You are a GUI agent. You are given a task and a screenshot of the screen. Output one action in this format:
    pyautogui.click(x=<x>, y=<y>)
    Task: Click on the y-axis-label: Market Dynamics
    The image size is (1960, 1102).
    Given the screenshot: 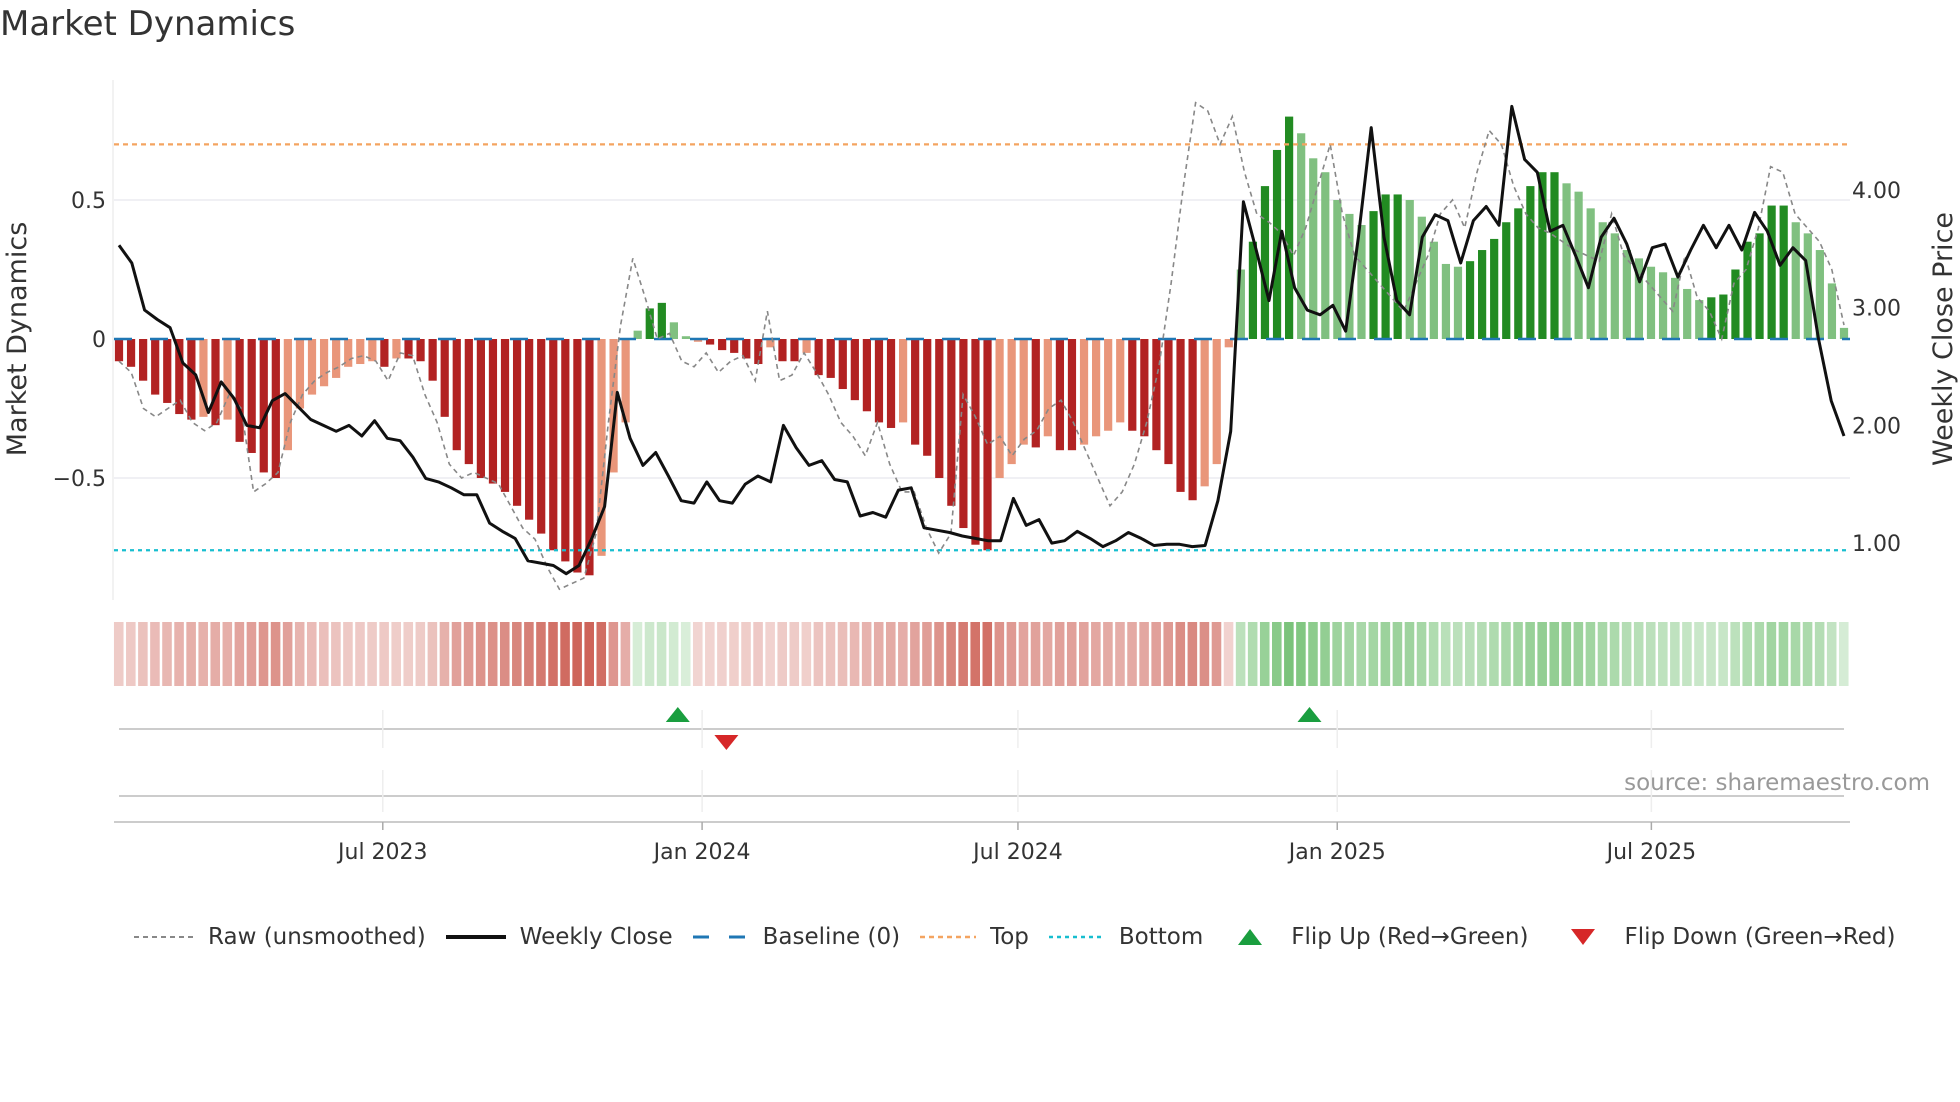 What is the action you would take?
    pyautogui.click(x=17, y=339)
    